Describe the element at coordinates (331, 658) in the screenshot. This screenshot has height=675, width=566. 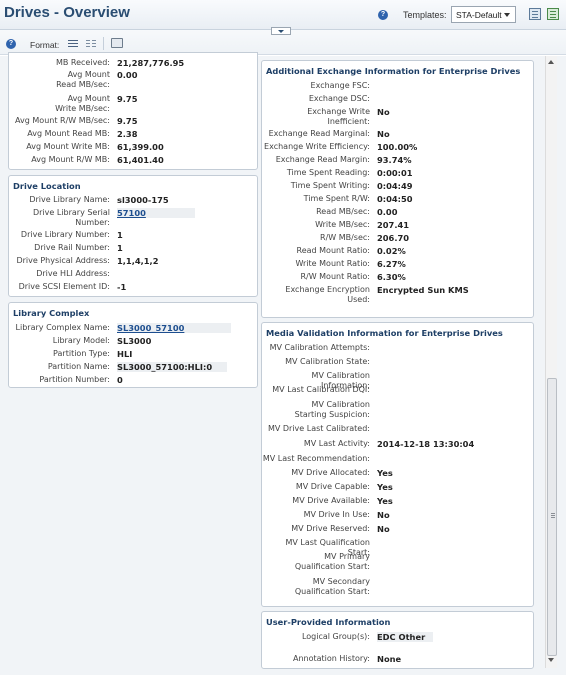
I see `field-label: Annotation History:` at that location.